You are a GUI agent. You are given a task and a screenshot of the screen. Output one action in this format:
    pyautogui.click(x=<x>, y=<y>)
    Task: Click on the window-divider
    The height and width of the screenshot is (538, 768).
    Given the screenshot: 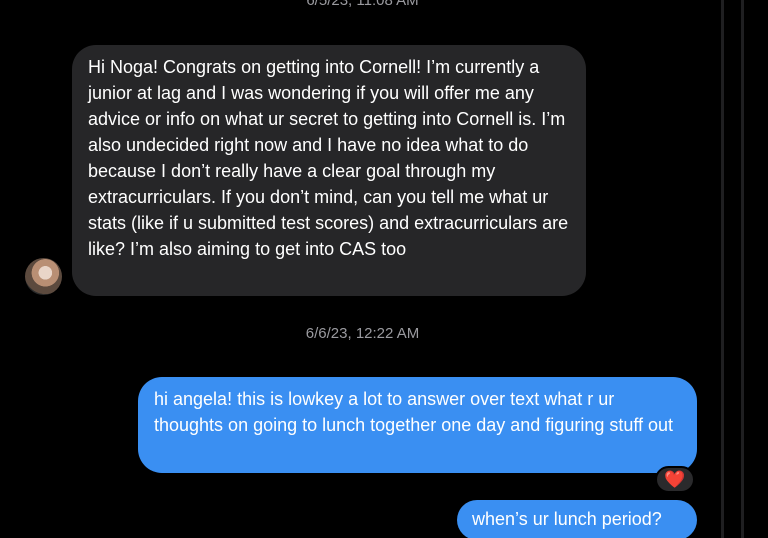 What is the action you would take?
    pyautogui.click(x=722, y=269)
    